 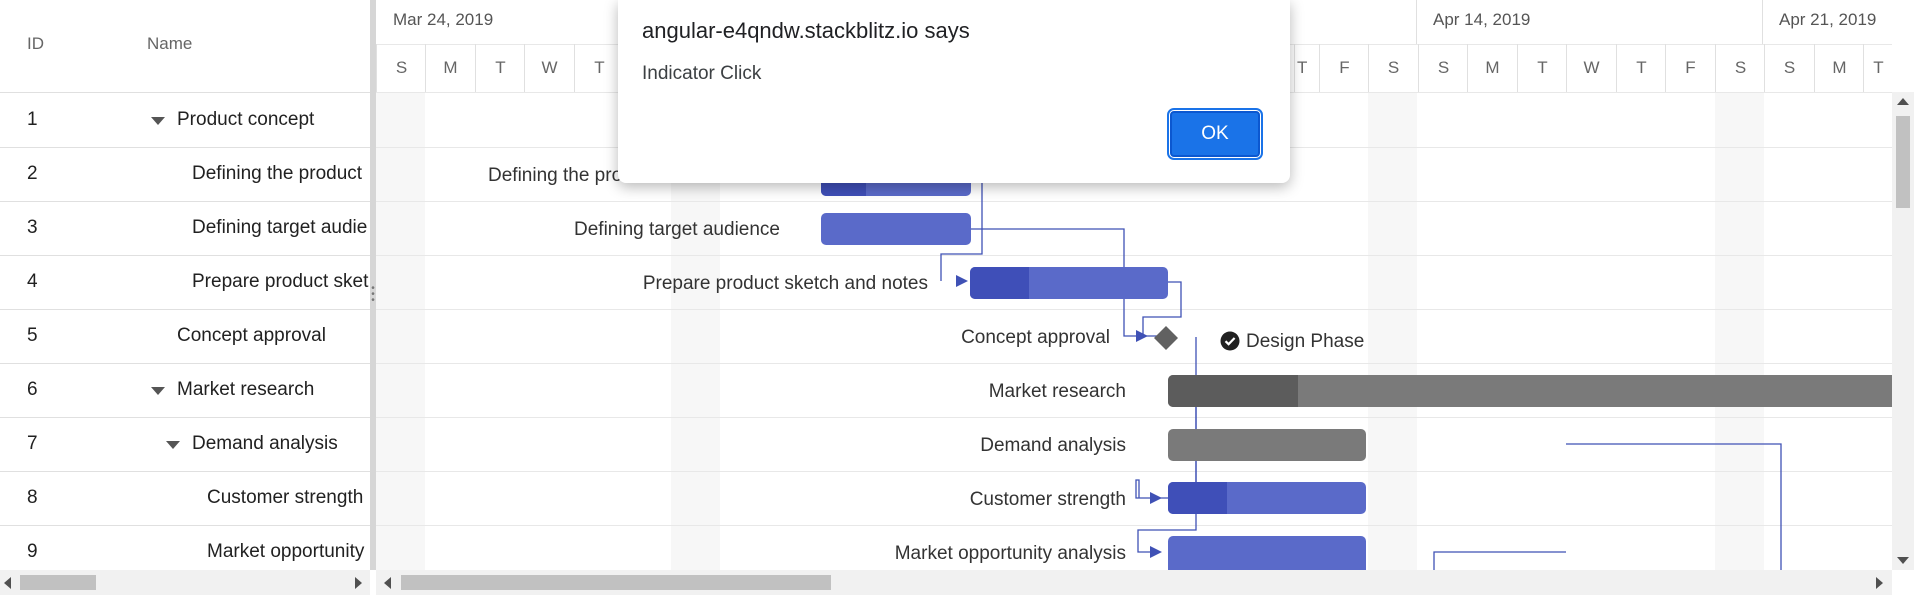 What do you see at coordinates (32, 281) in the screenshot?
I see `row-id: 4` at bounding box center [32, 281].